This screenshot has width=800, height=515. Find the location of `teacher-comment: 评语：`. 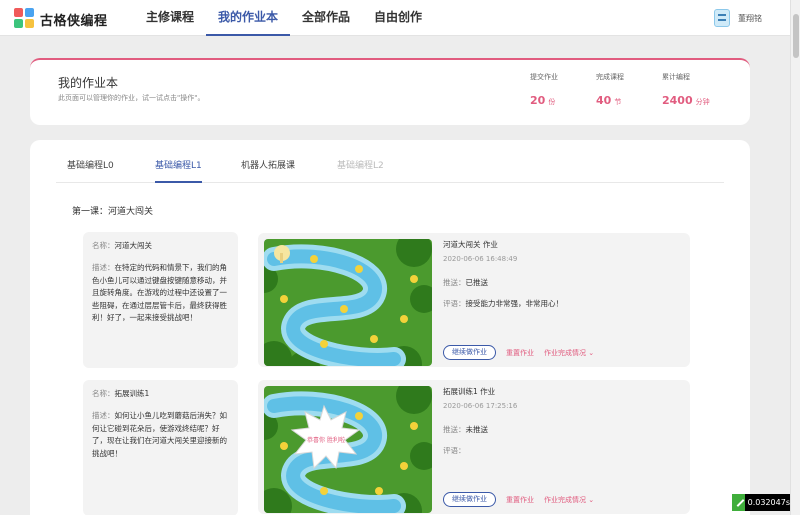

teacher-comment: 评语： is located at coordinates (454, 450).